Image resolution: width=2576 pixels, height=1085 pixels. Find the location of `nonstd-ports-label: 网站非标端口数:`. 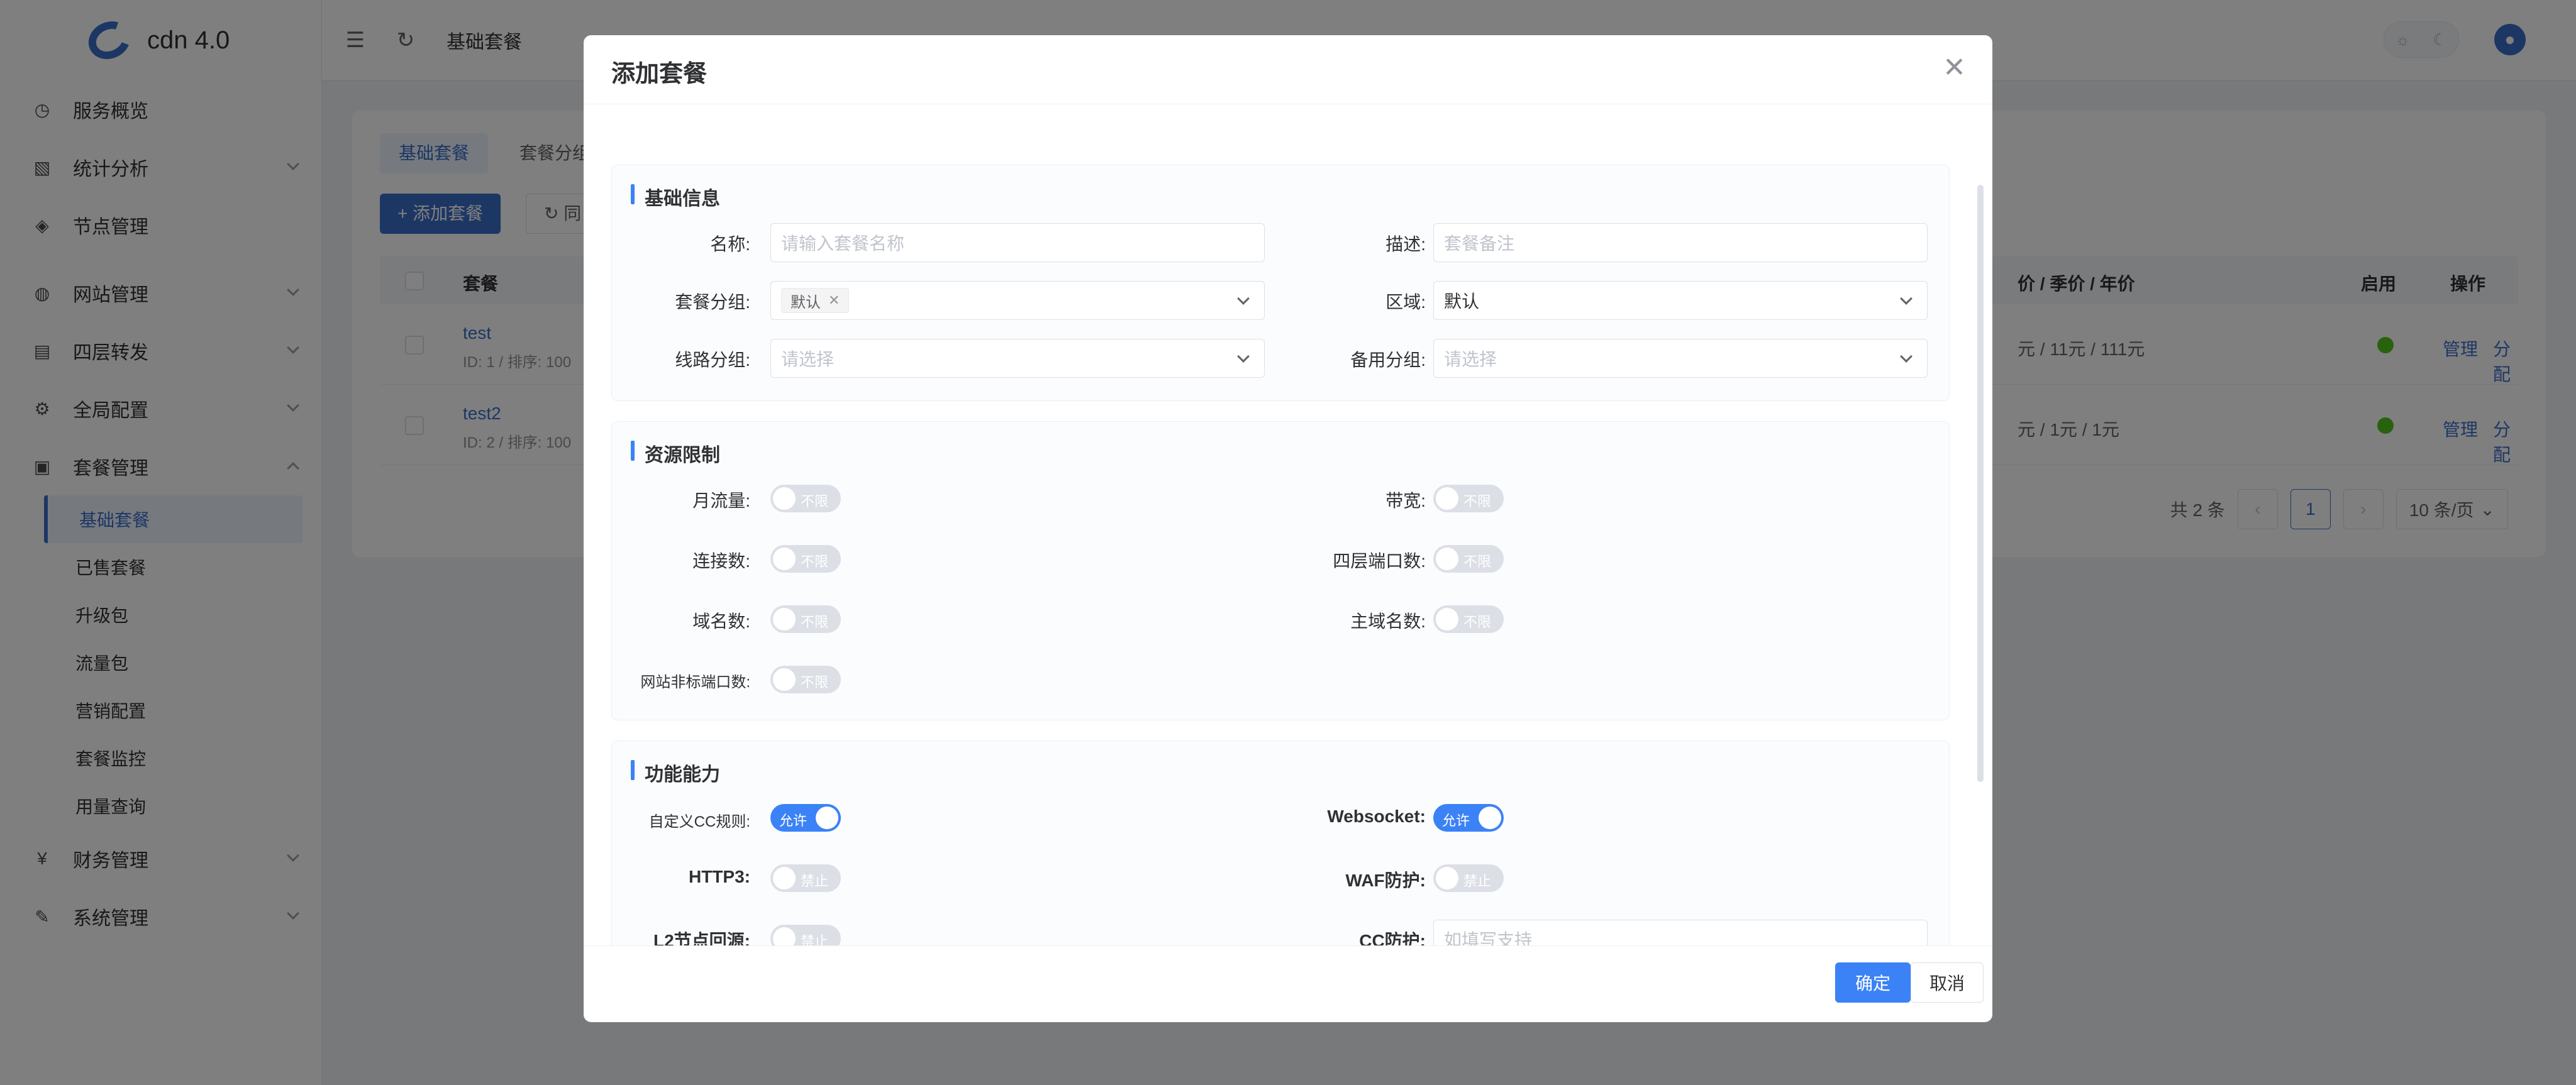

nonstd-ports-label: 网站非标端口数: is located at coordinates (695, 682).